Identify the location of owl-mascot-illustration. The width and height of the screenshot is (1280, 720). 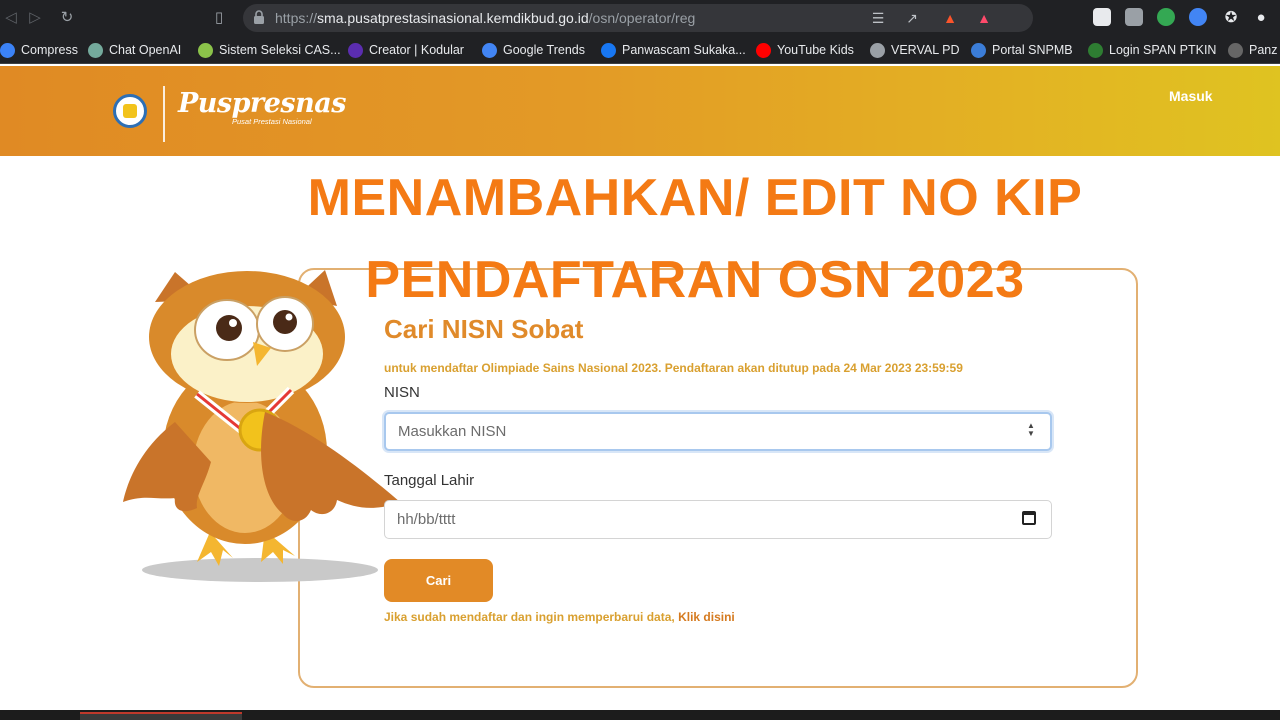
(261, 426).